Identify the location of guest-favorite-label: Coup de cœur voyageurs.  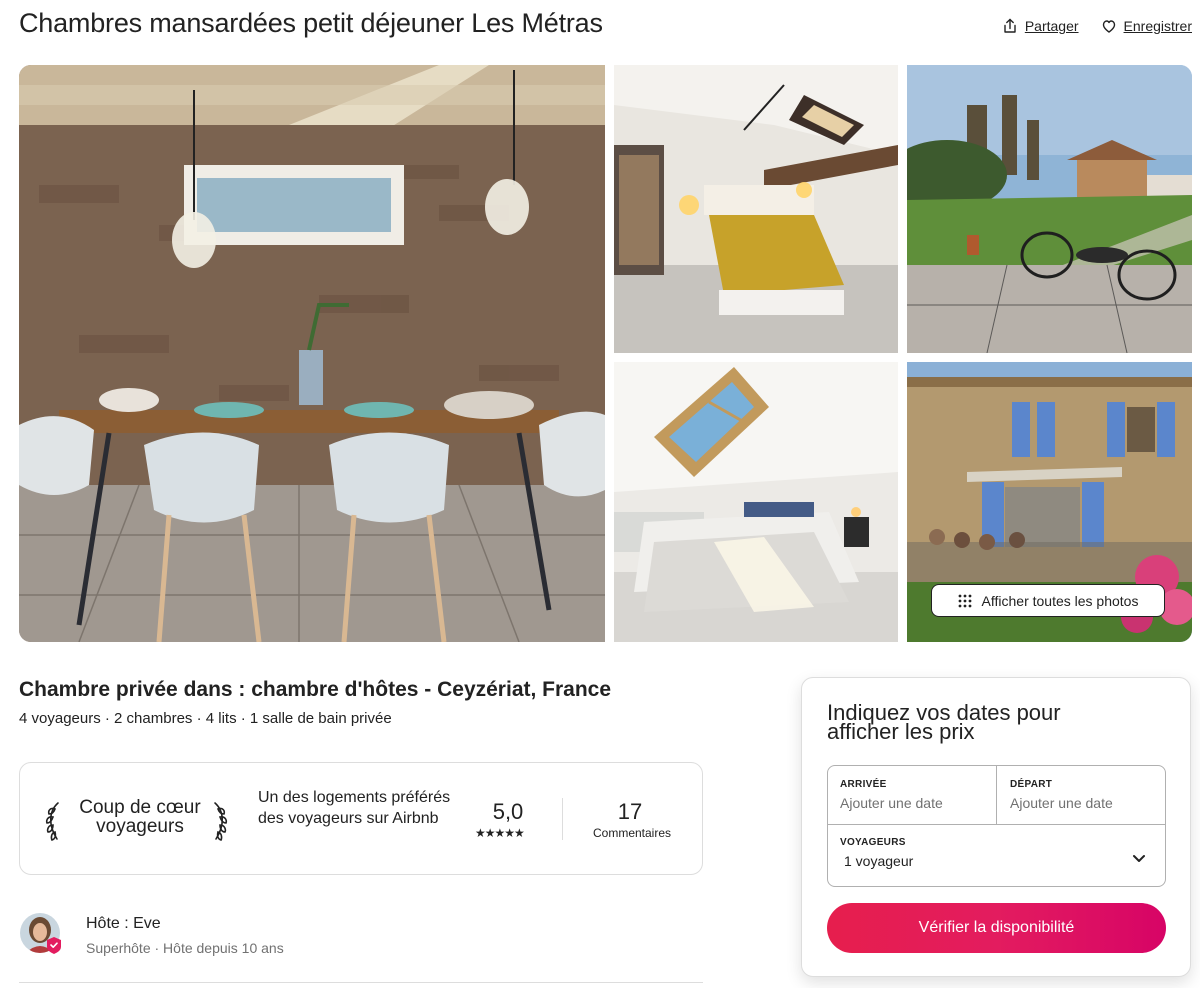
(140, 817).